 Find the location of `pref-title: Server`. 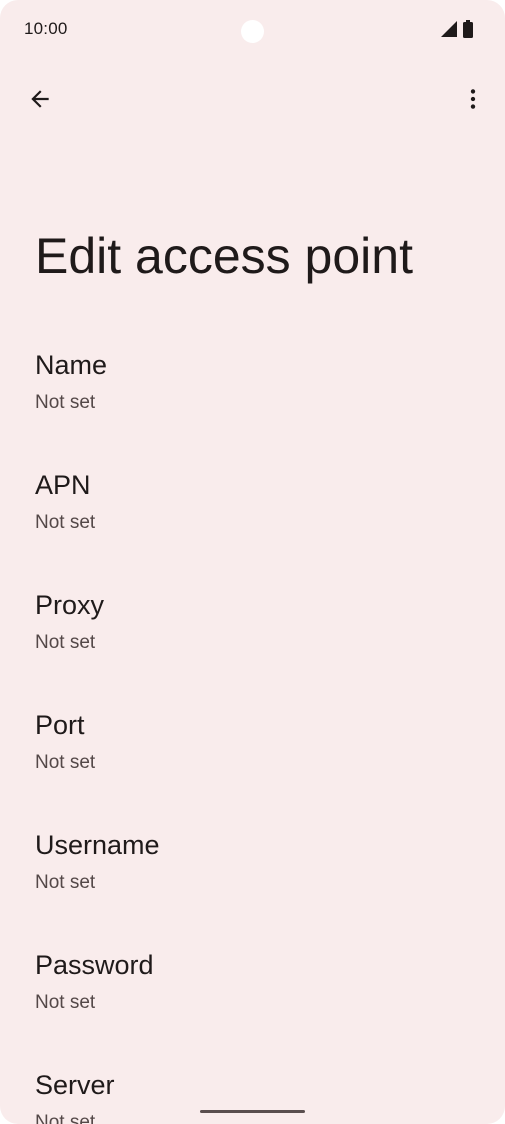

pref-title: Server is located at coordinates (75, 1085).